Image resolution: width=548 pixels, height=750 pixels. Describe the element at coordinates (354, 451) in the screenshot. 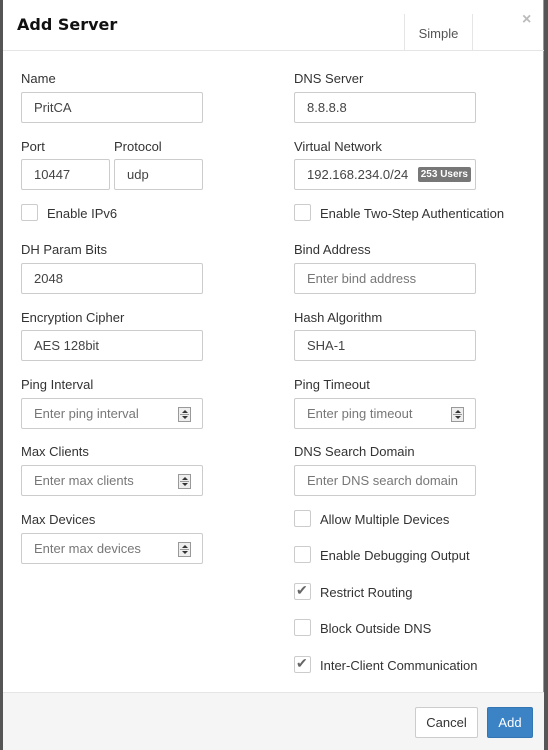

I see `dns-search-label: DNS Search Domain` at that location.